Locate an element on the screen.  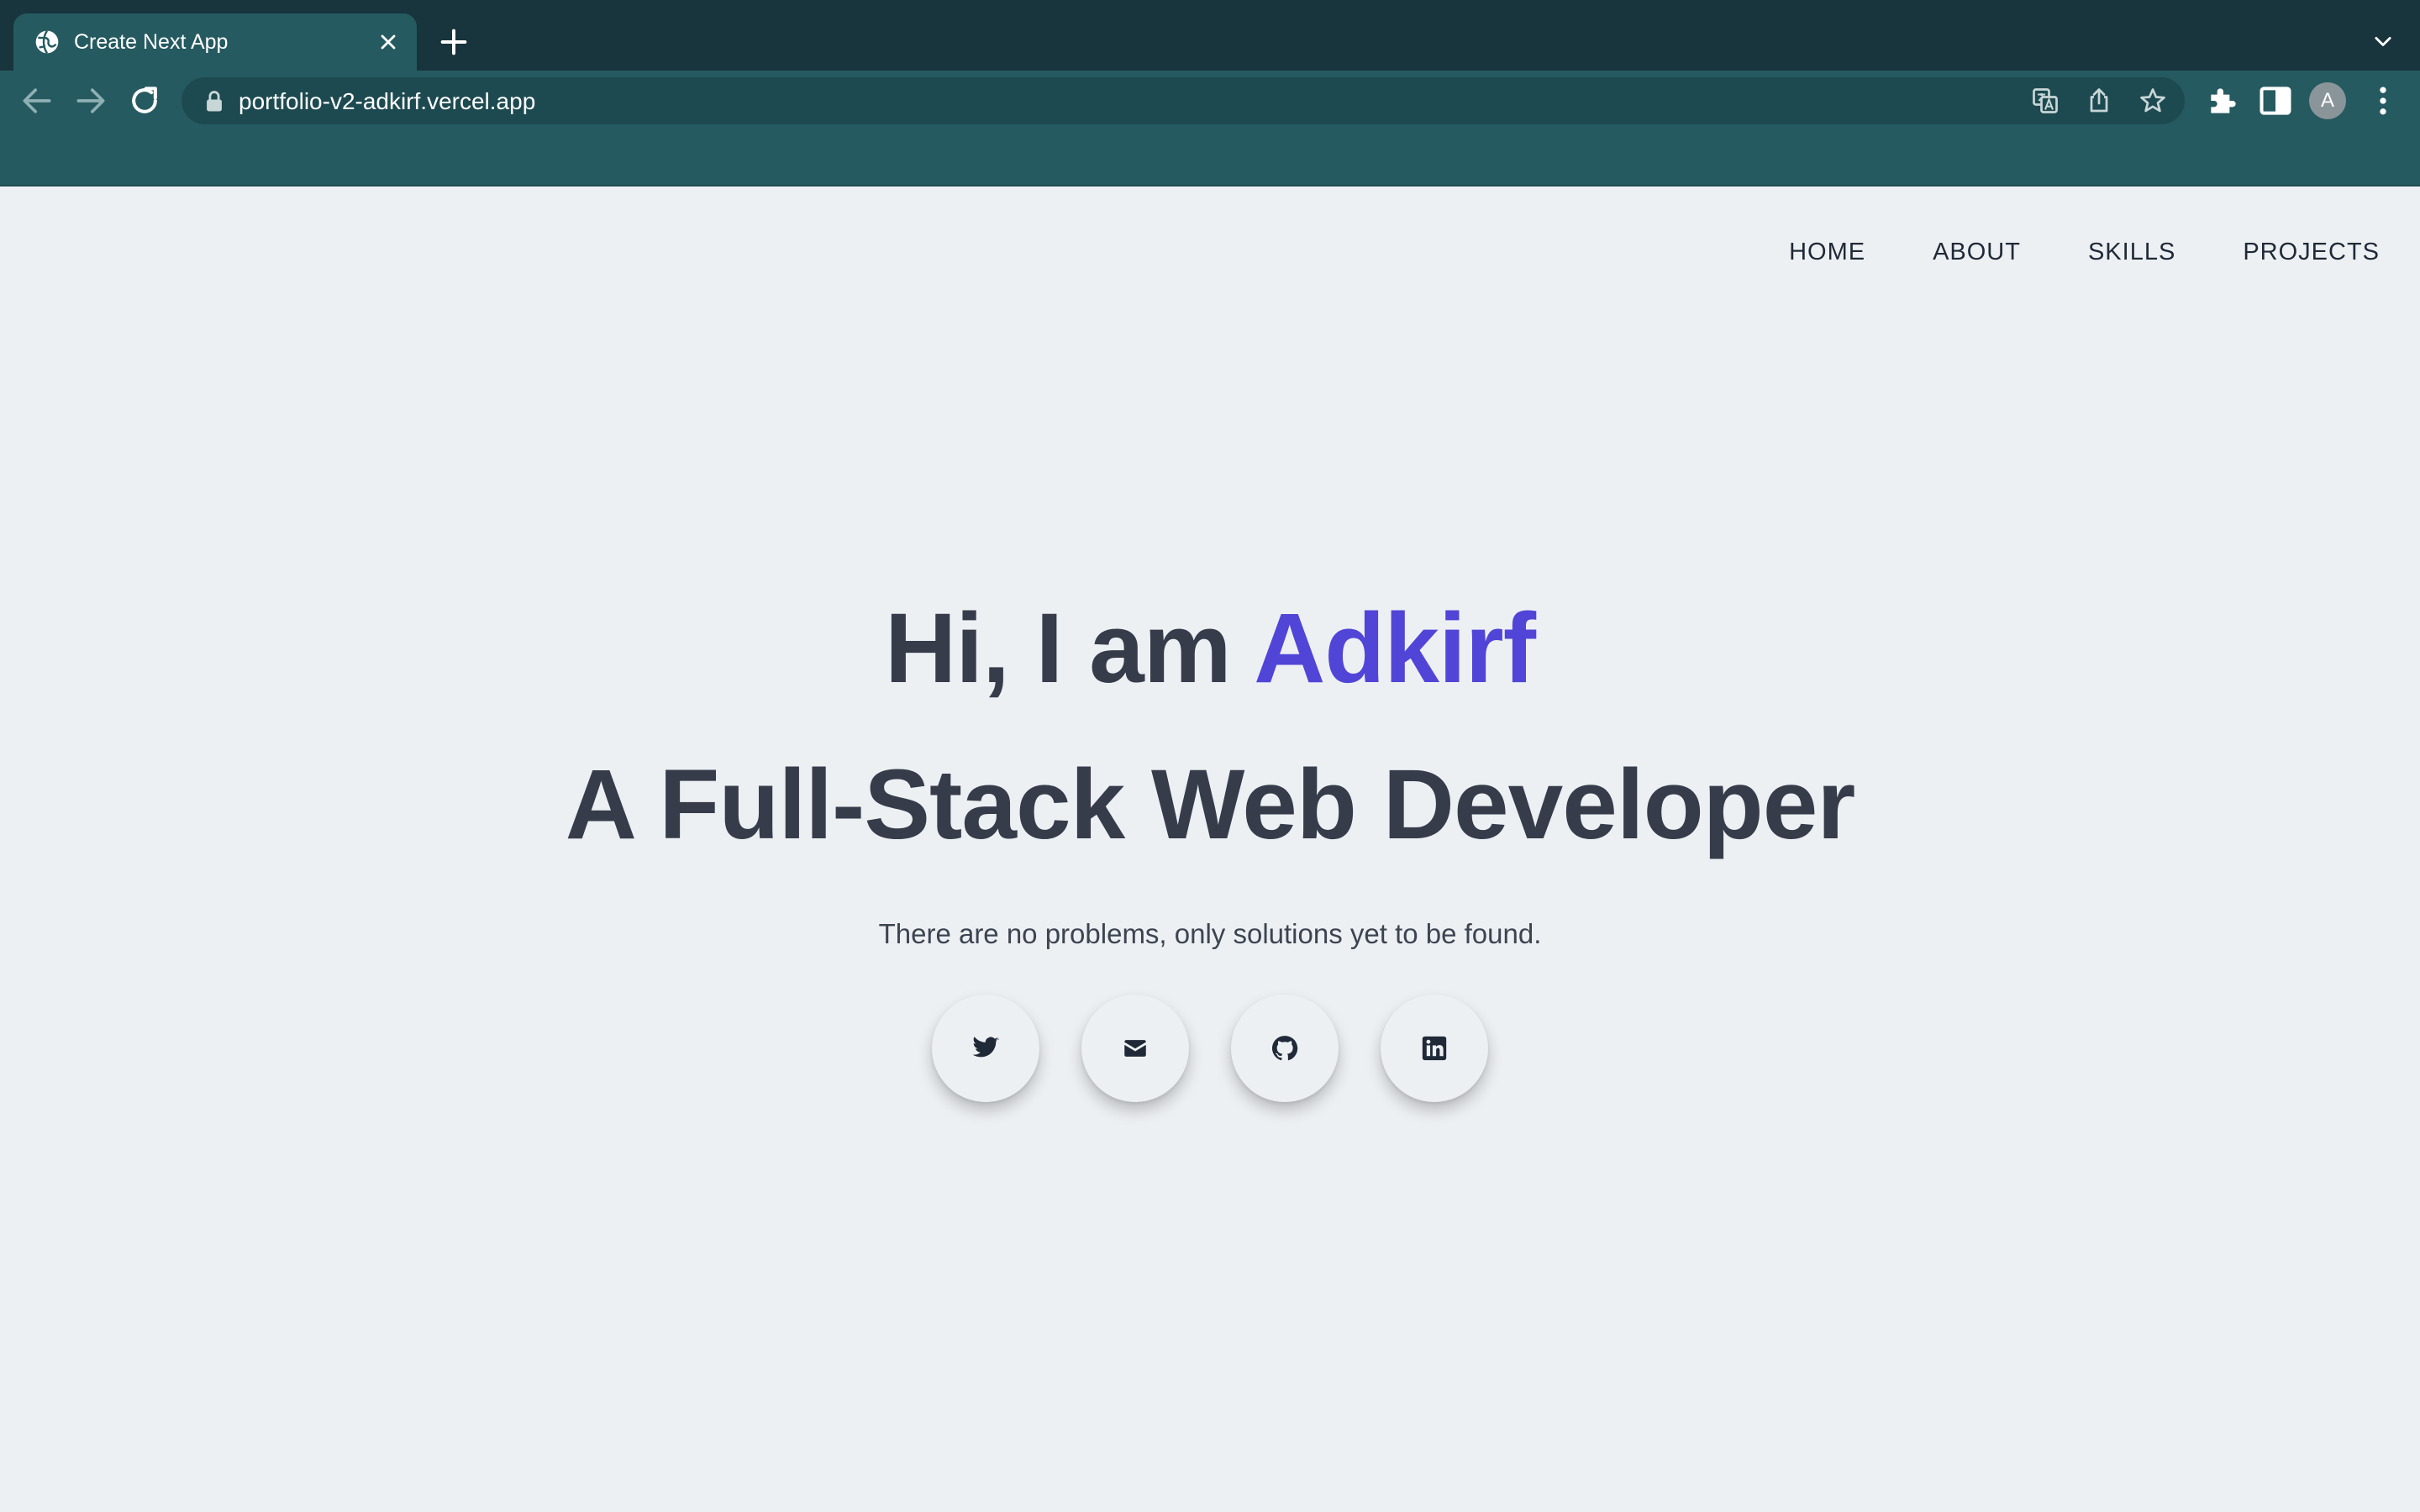
globe-icon is located at coordinates (47, 42).